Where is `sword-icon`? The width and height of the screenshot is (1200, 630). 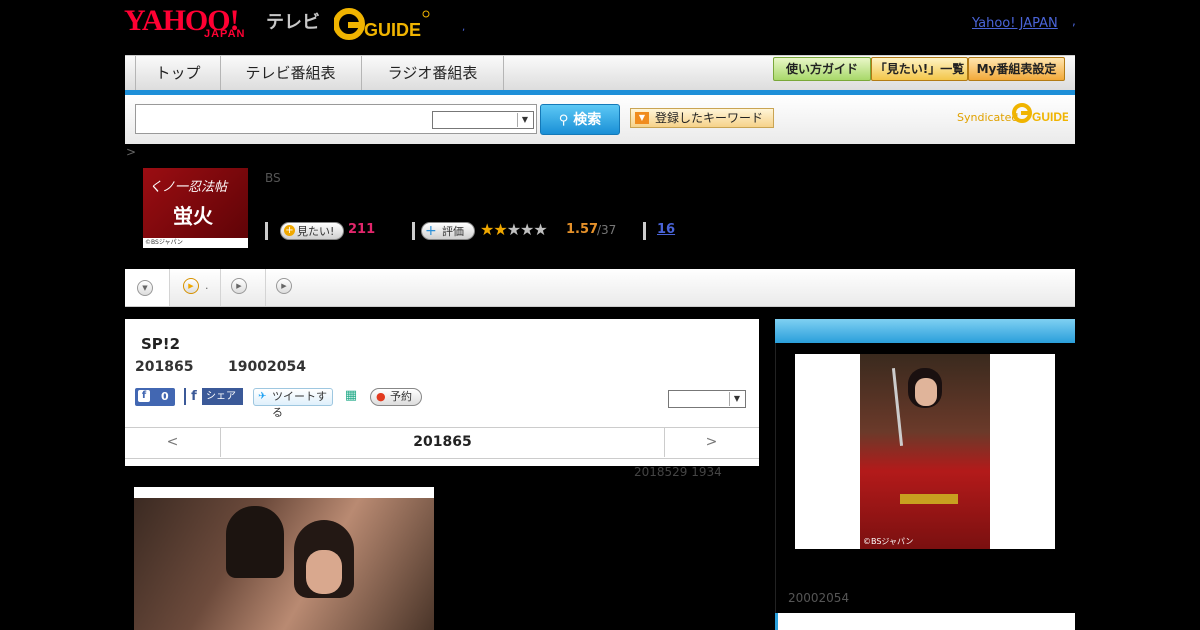 sword-icon is located at coordinates (897, 407).